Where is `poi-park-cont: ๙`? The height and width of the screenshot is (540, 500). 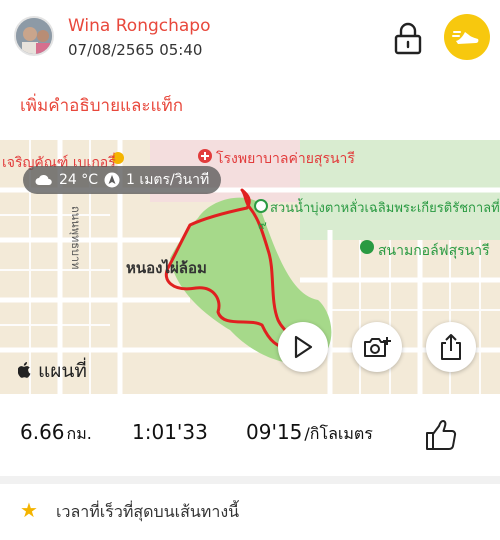 poi-park-cont: ๙ is located at coordinates (262, 225).